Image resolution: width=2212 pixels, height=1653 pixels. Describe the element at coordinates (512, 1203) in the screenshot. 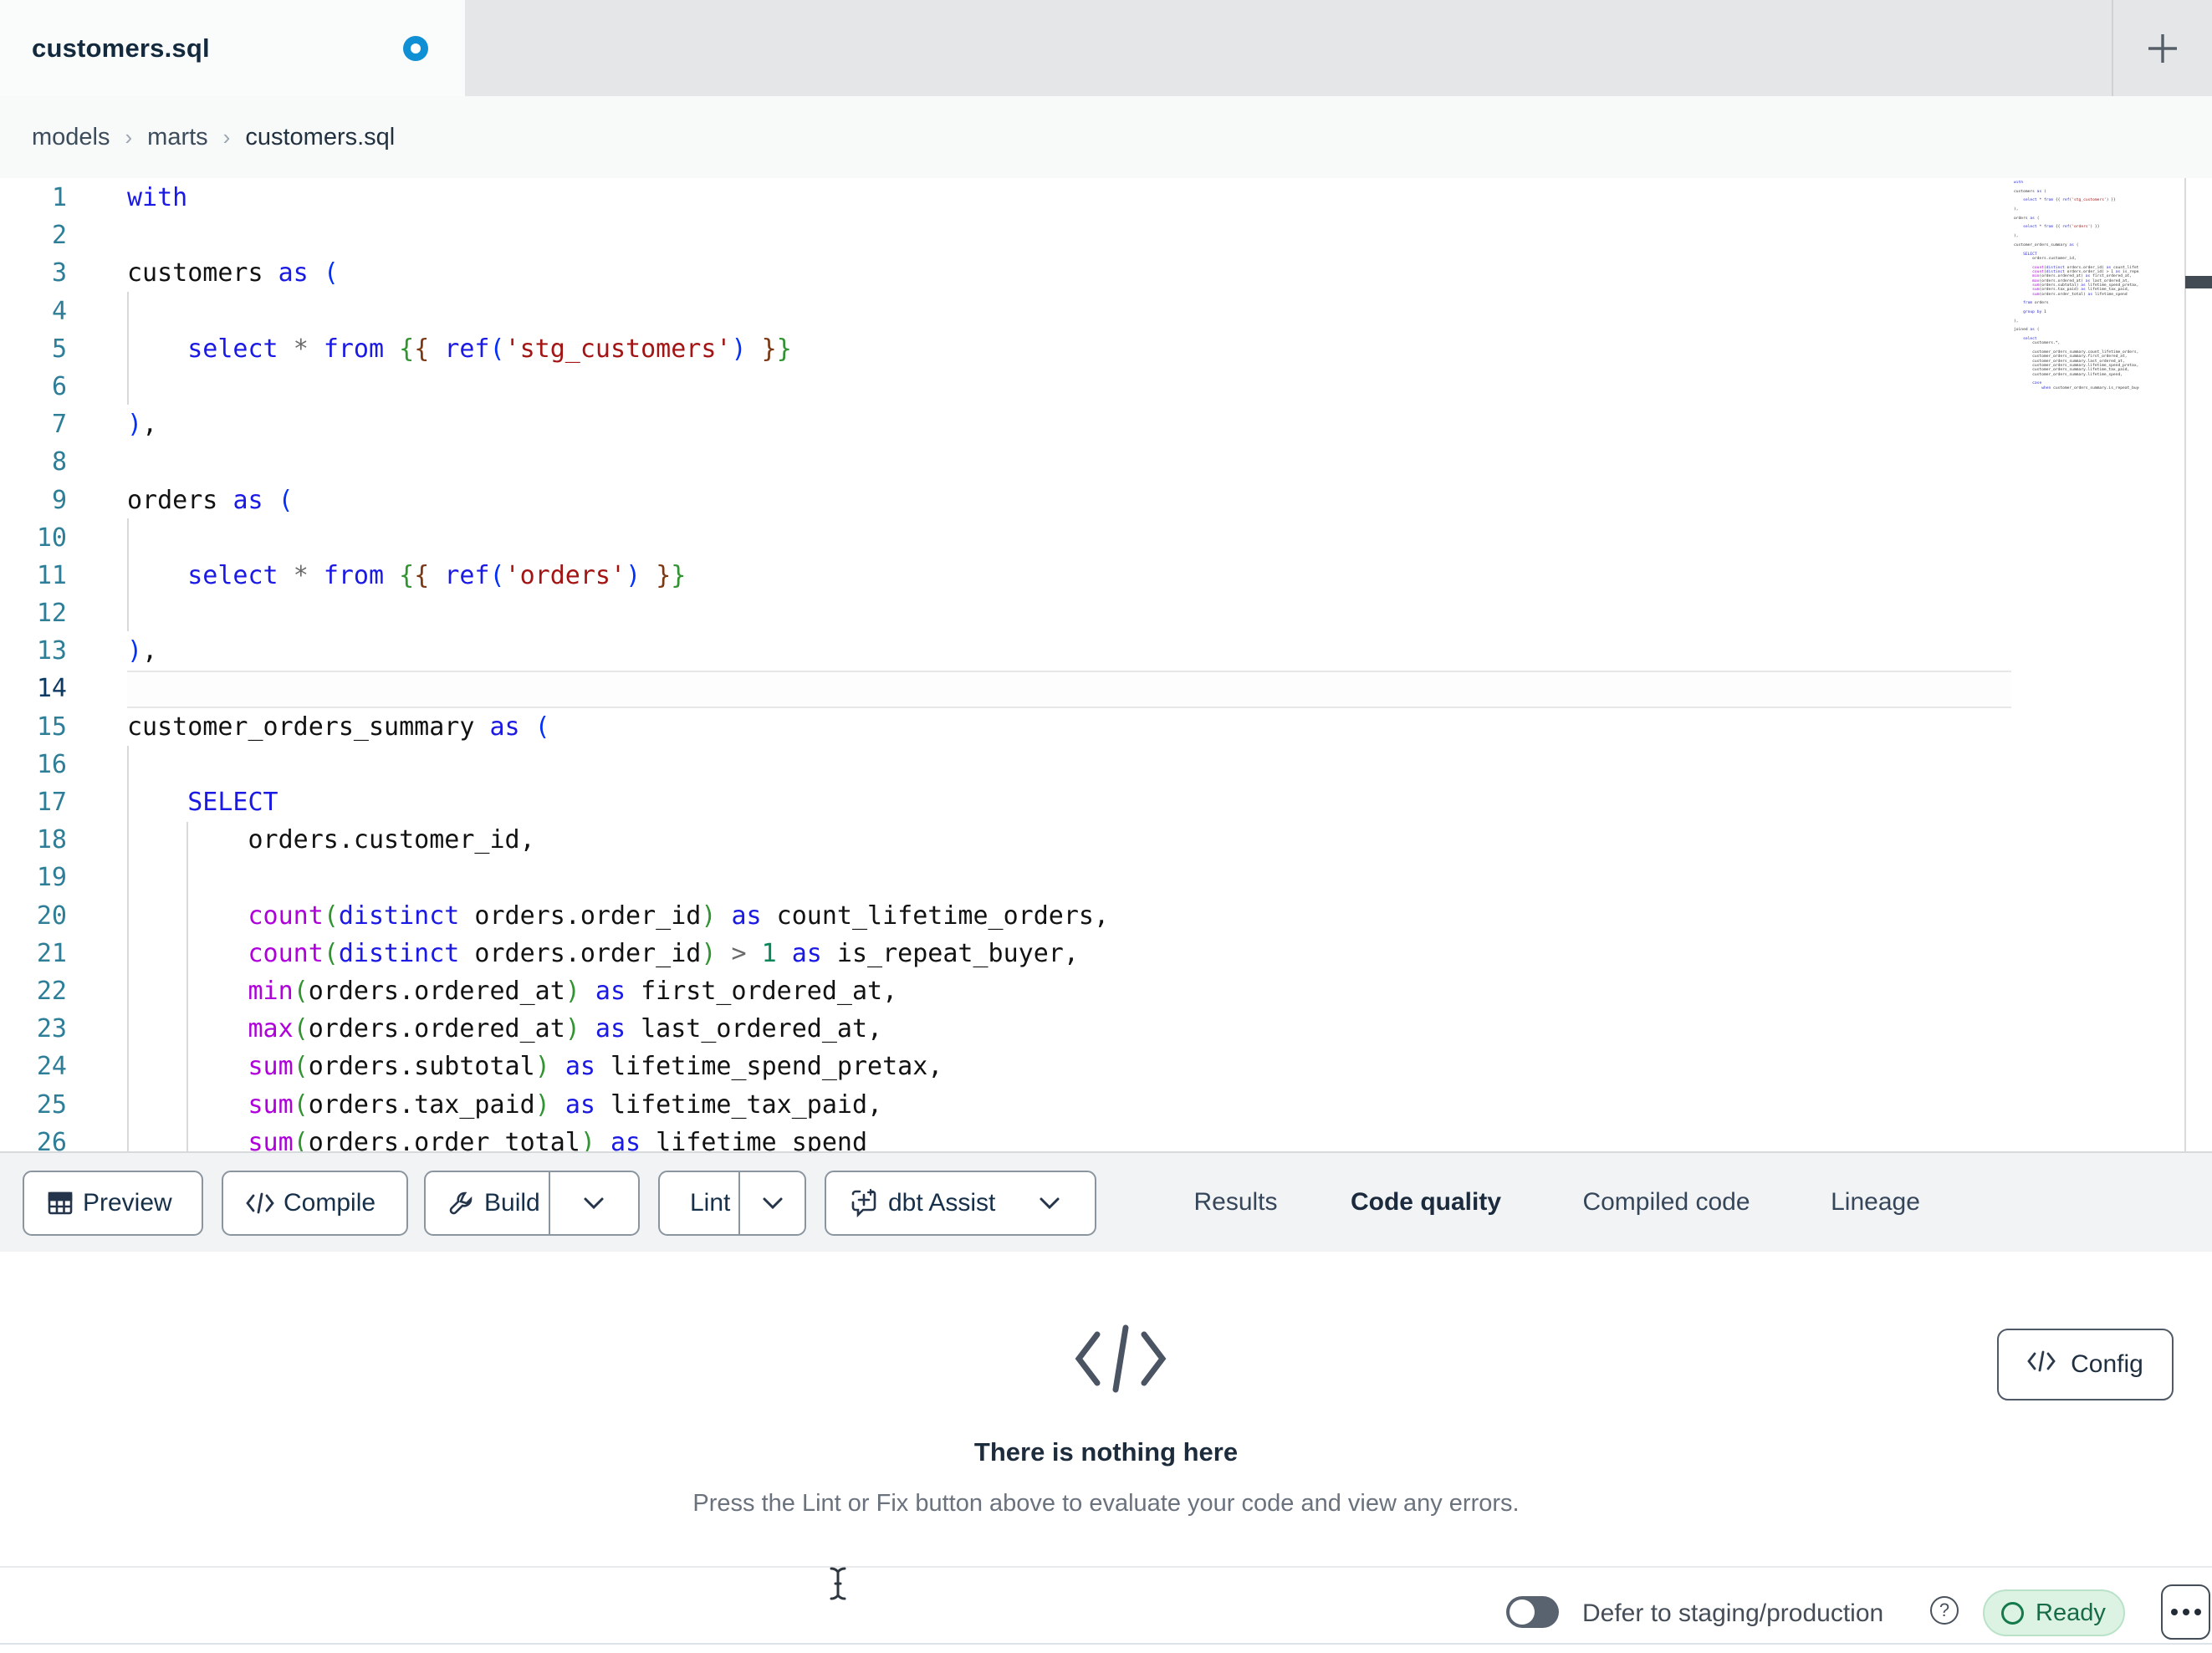

I see `button-label: Build` at that location.